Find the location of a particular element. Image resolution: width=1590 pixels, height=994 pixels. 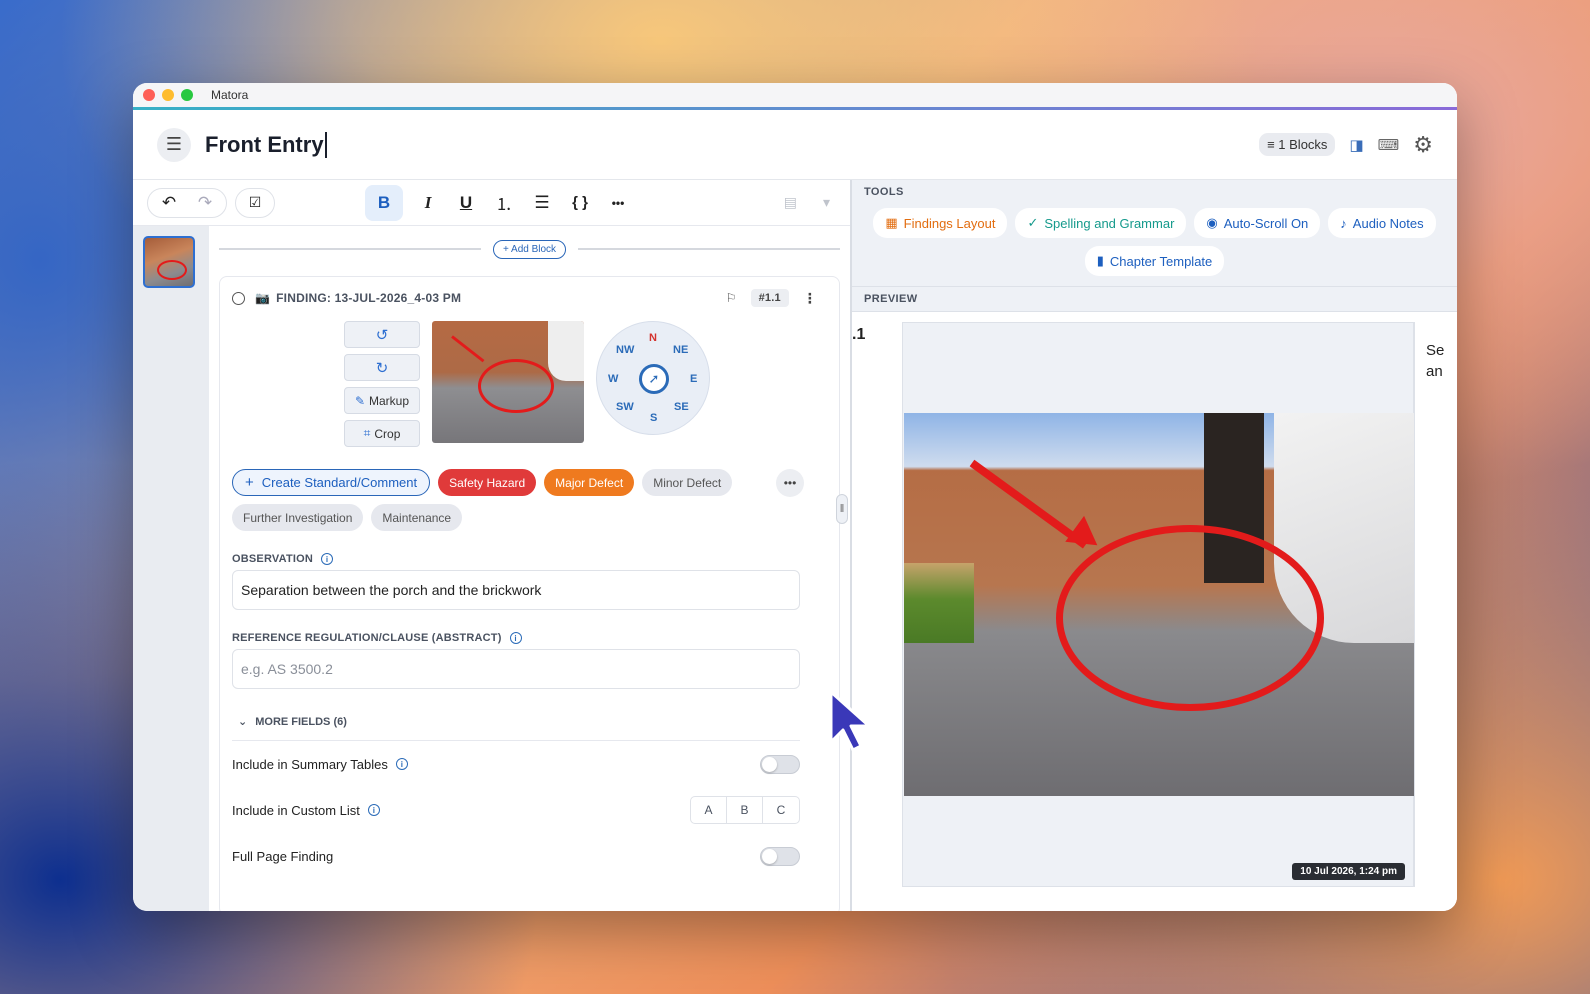

full-page-label: Full Page Finding is located at coordinates (283, 856).